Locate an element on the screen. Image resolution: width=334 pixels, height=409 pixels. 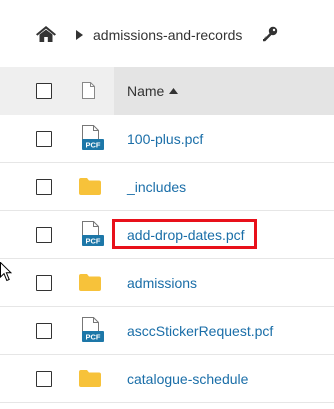
table-row: catalogue-schedule is located at coordinates (167, 379).